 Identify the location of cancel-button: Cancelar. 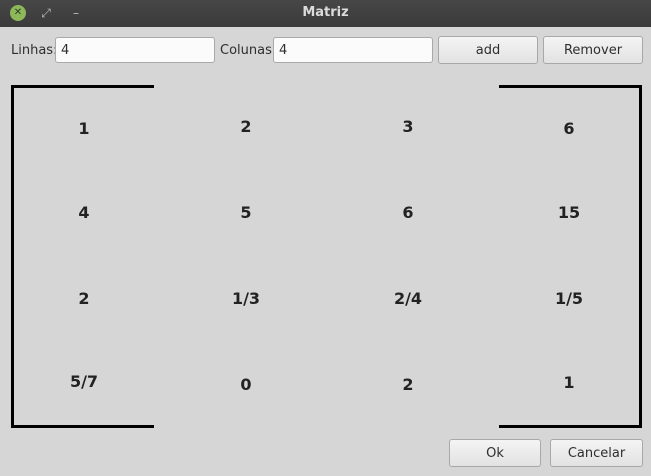
(596, 453).